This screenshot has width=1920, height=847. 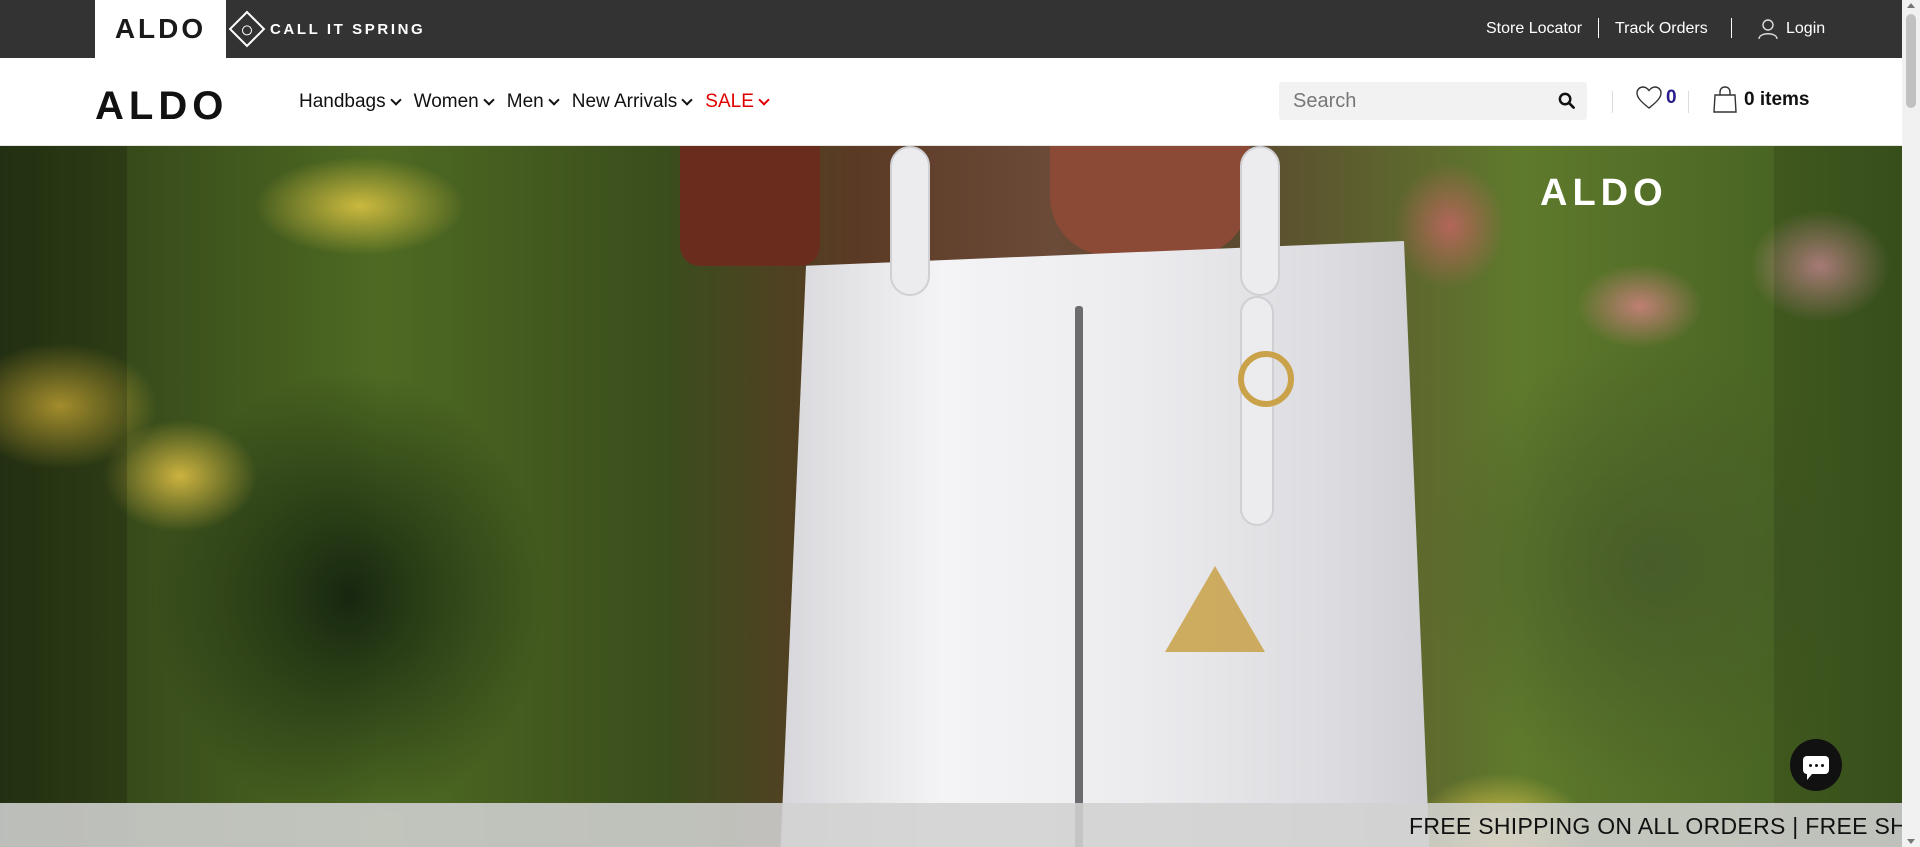 I want to click on hero-bag-seam, so click(x=1079, y=576).